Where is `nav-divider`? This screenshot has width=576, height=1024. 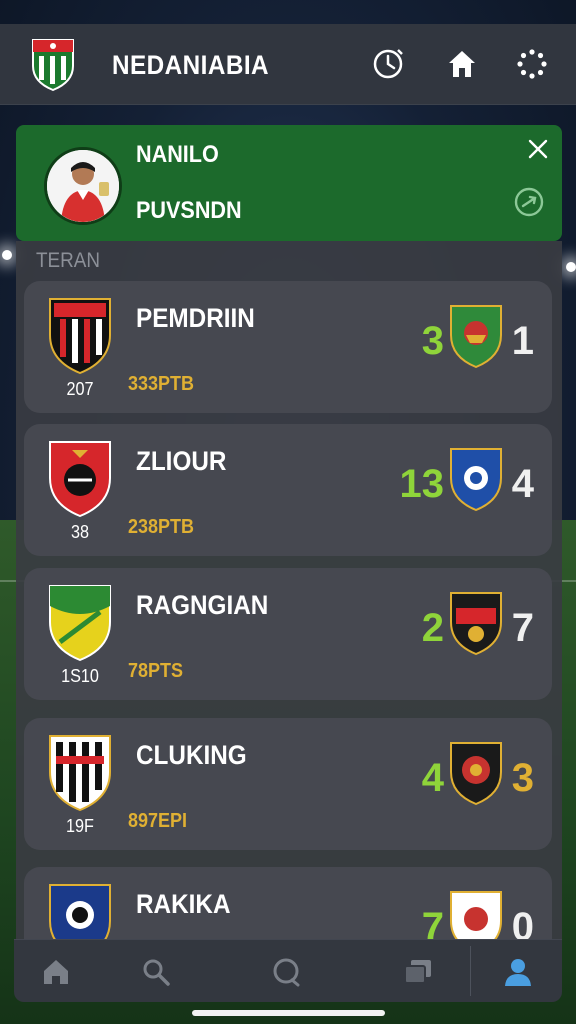
nav-divider is located at coordinates (470, 971).